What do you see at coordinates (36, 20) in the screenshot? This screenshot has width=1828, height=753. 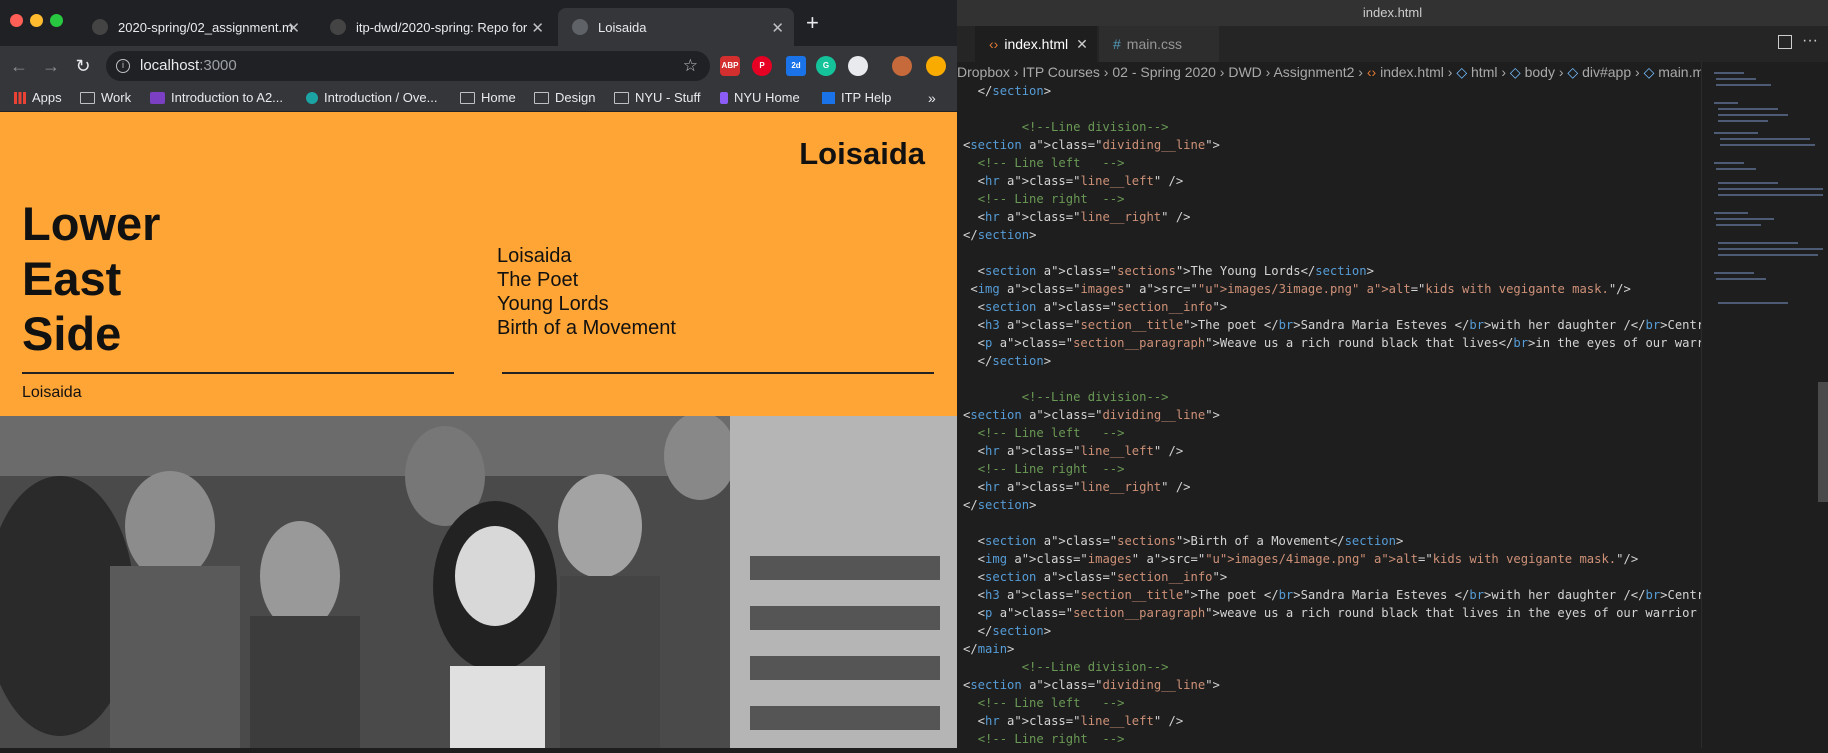 I see `minimize-window-button` at bounding box center [36, 20].